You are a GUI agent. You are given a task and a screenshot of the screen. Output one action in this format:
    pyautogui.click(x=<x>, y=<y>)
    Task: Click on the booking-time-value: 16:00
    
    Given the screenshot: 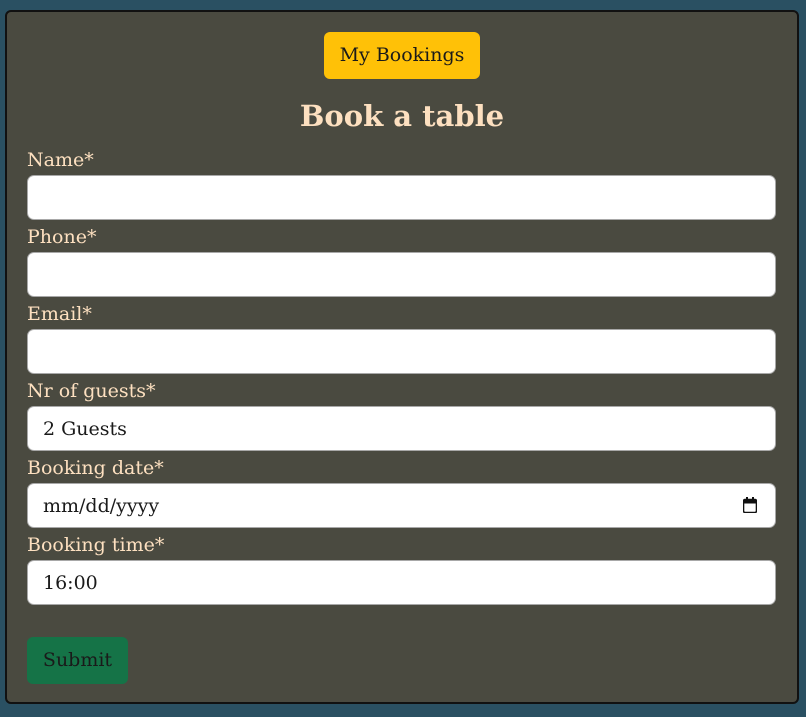 What is the action you would take?
    pyautogui.click(x=70, y=583)
    